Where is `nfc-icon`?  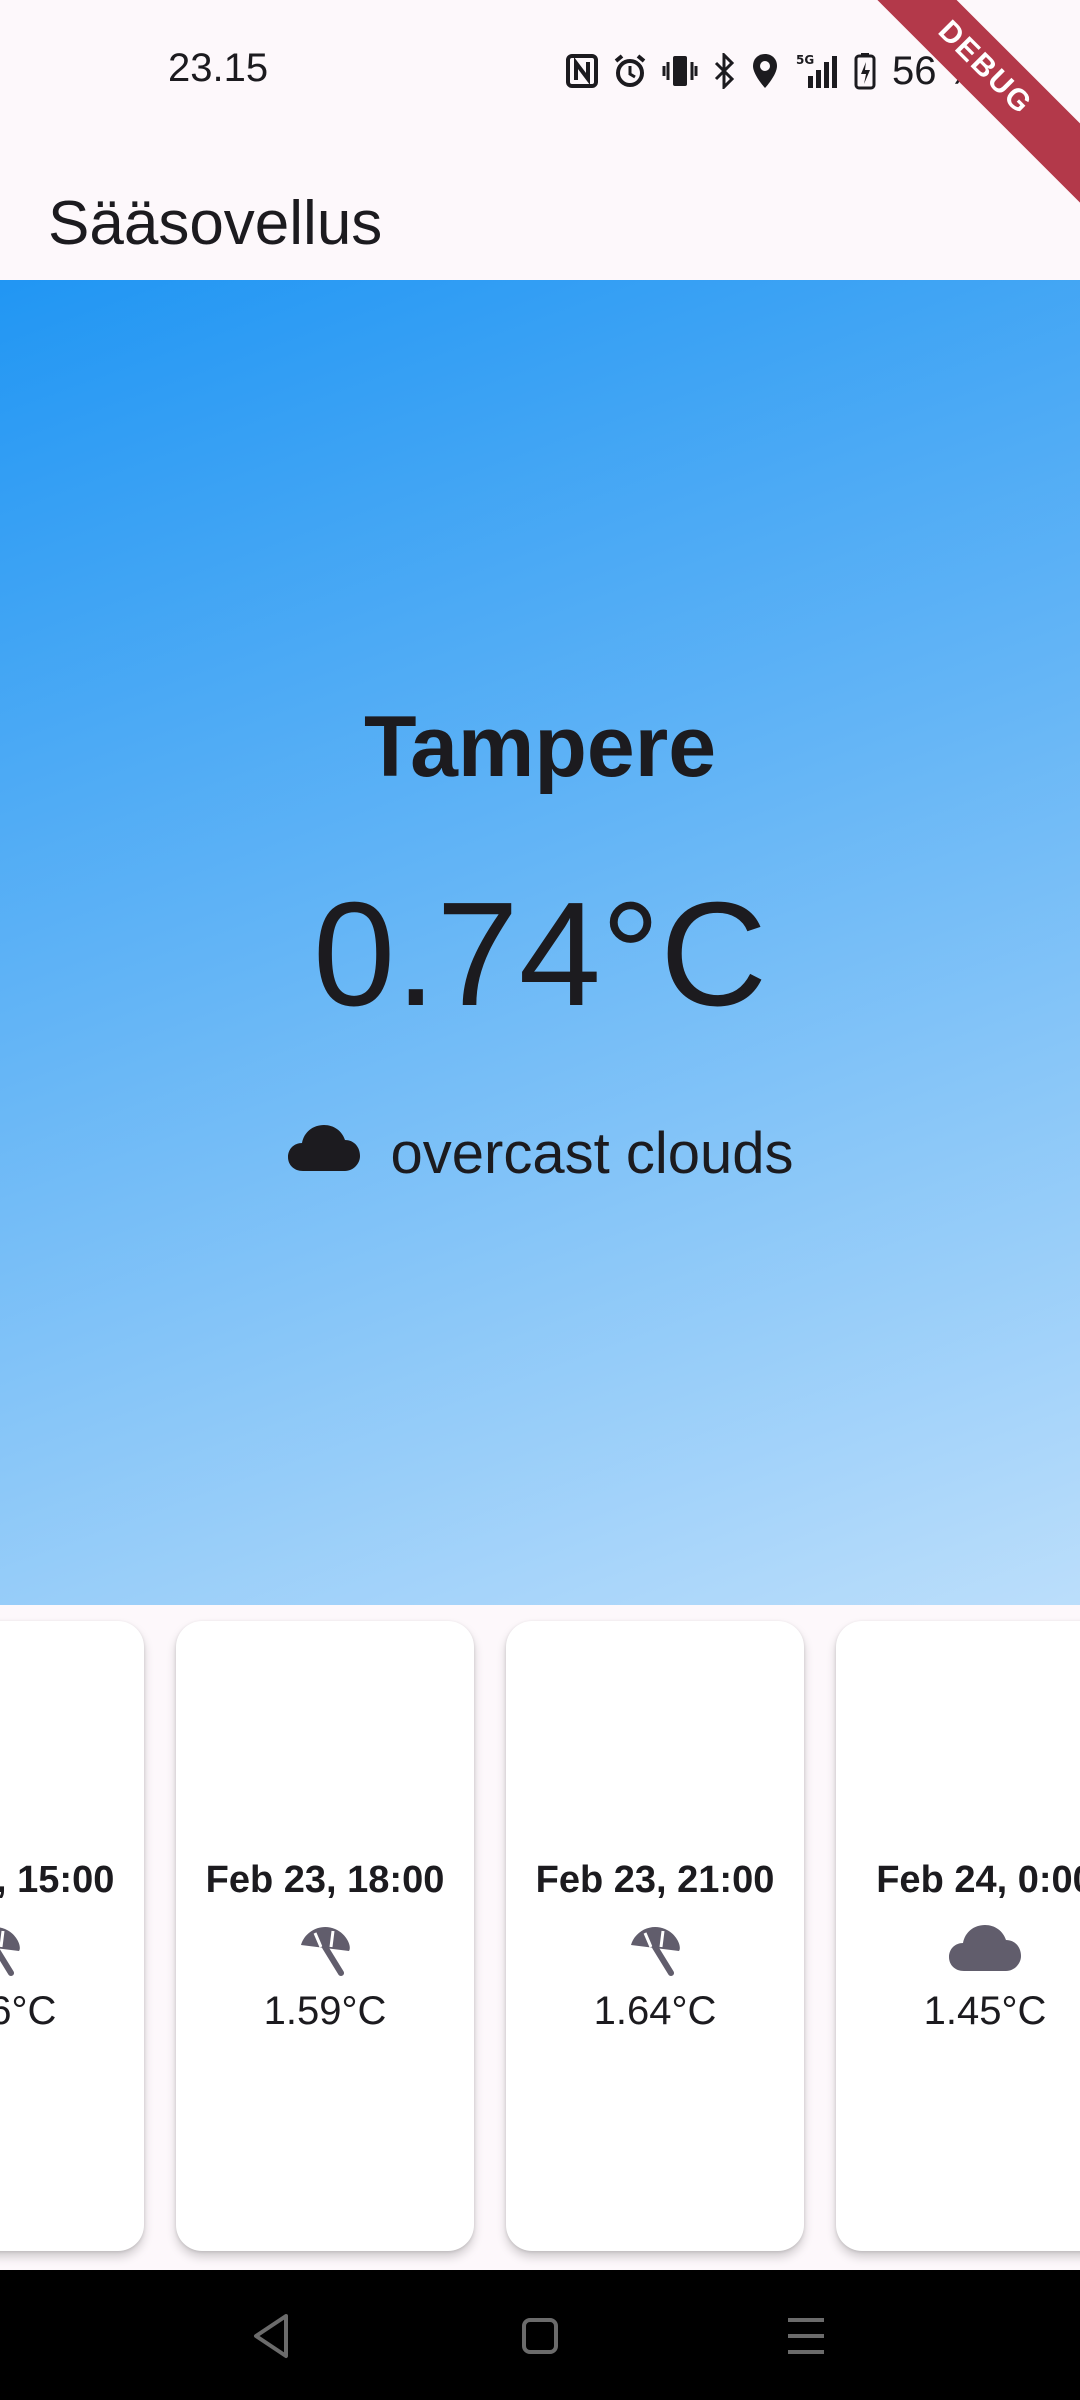 nfc-icon is located at coordinates (582, 71).